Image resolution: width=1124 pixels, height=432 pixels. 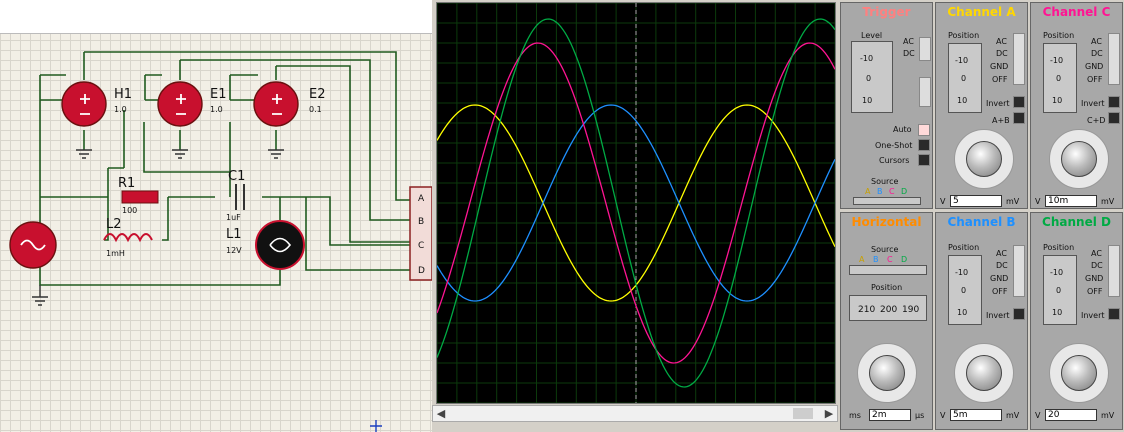 What do you see at coordinates (965, 78) in the screenshot?
I see `channel-a-position-gauge: -10 0 10` at bounding box center [965, 78].